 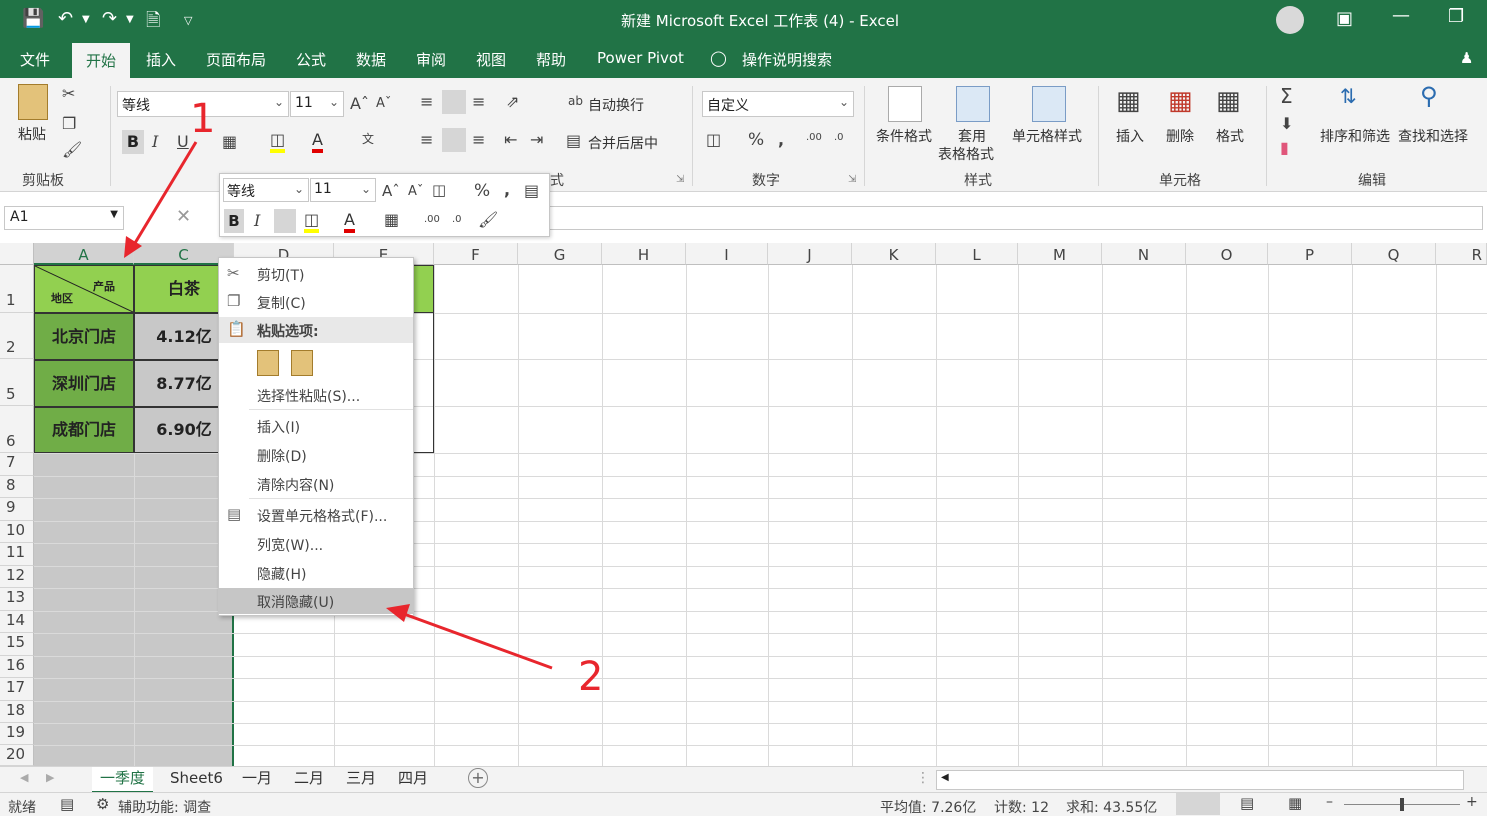 I want to click on next-sheet-icon: ▶, so click(x=50, y=777).